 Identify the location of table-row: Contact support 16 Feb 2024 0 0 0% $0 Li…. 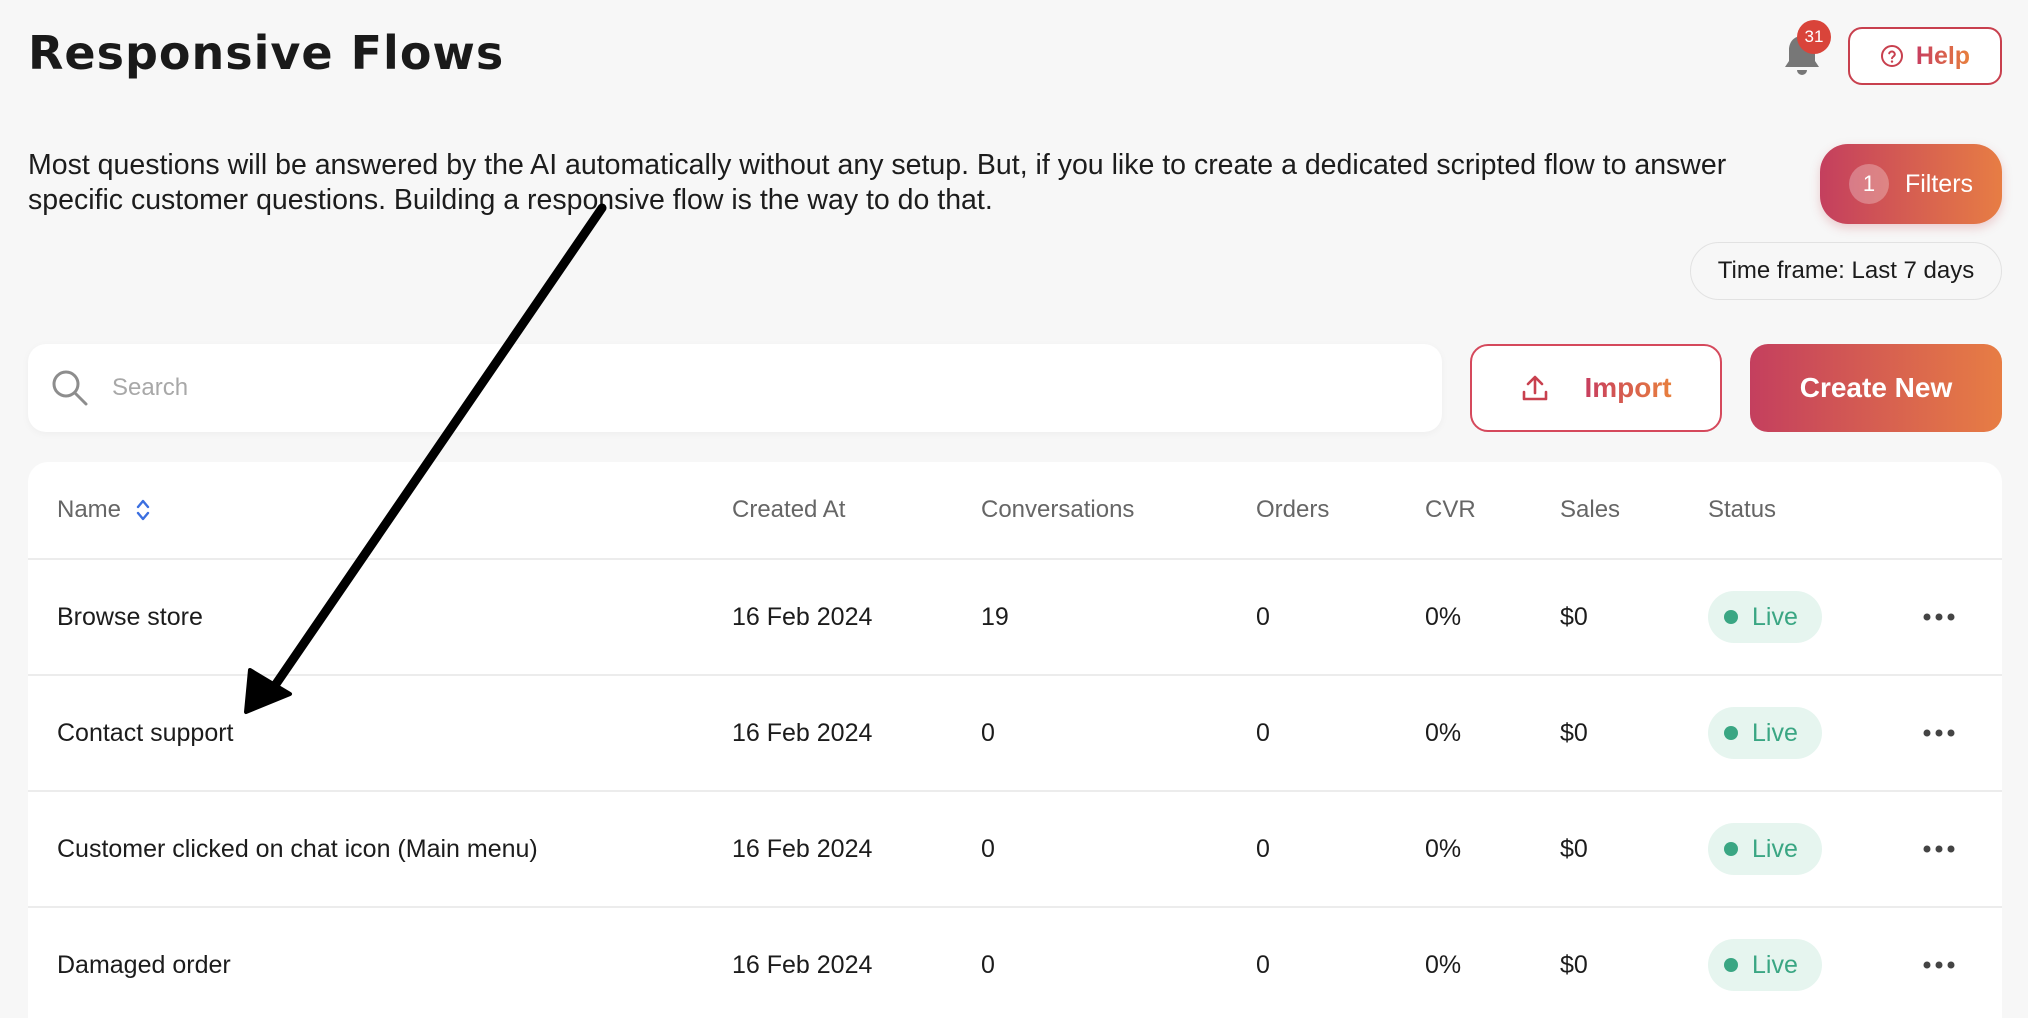
(1015, 732).